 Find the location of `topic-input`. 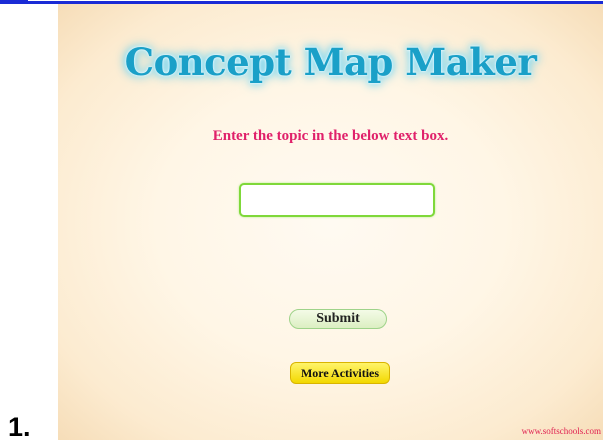

topic-input is located at coordinates (337, 200).